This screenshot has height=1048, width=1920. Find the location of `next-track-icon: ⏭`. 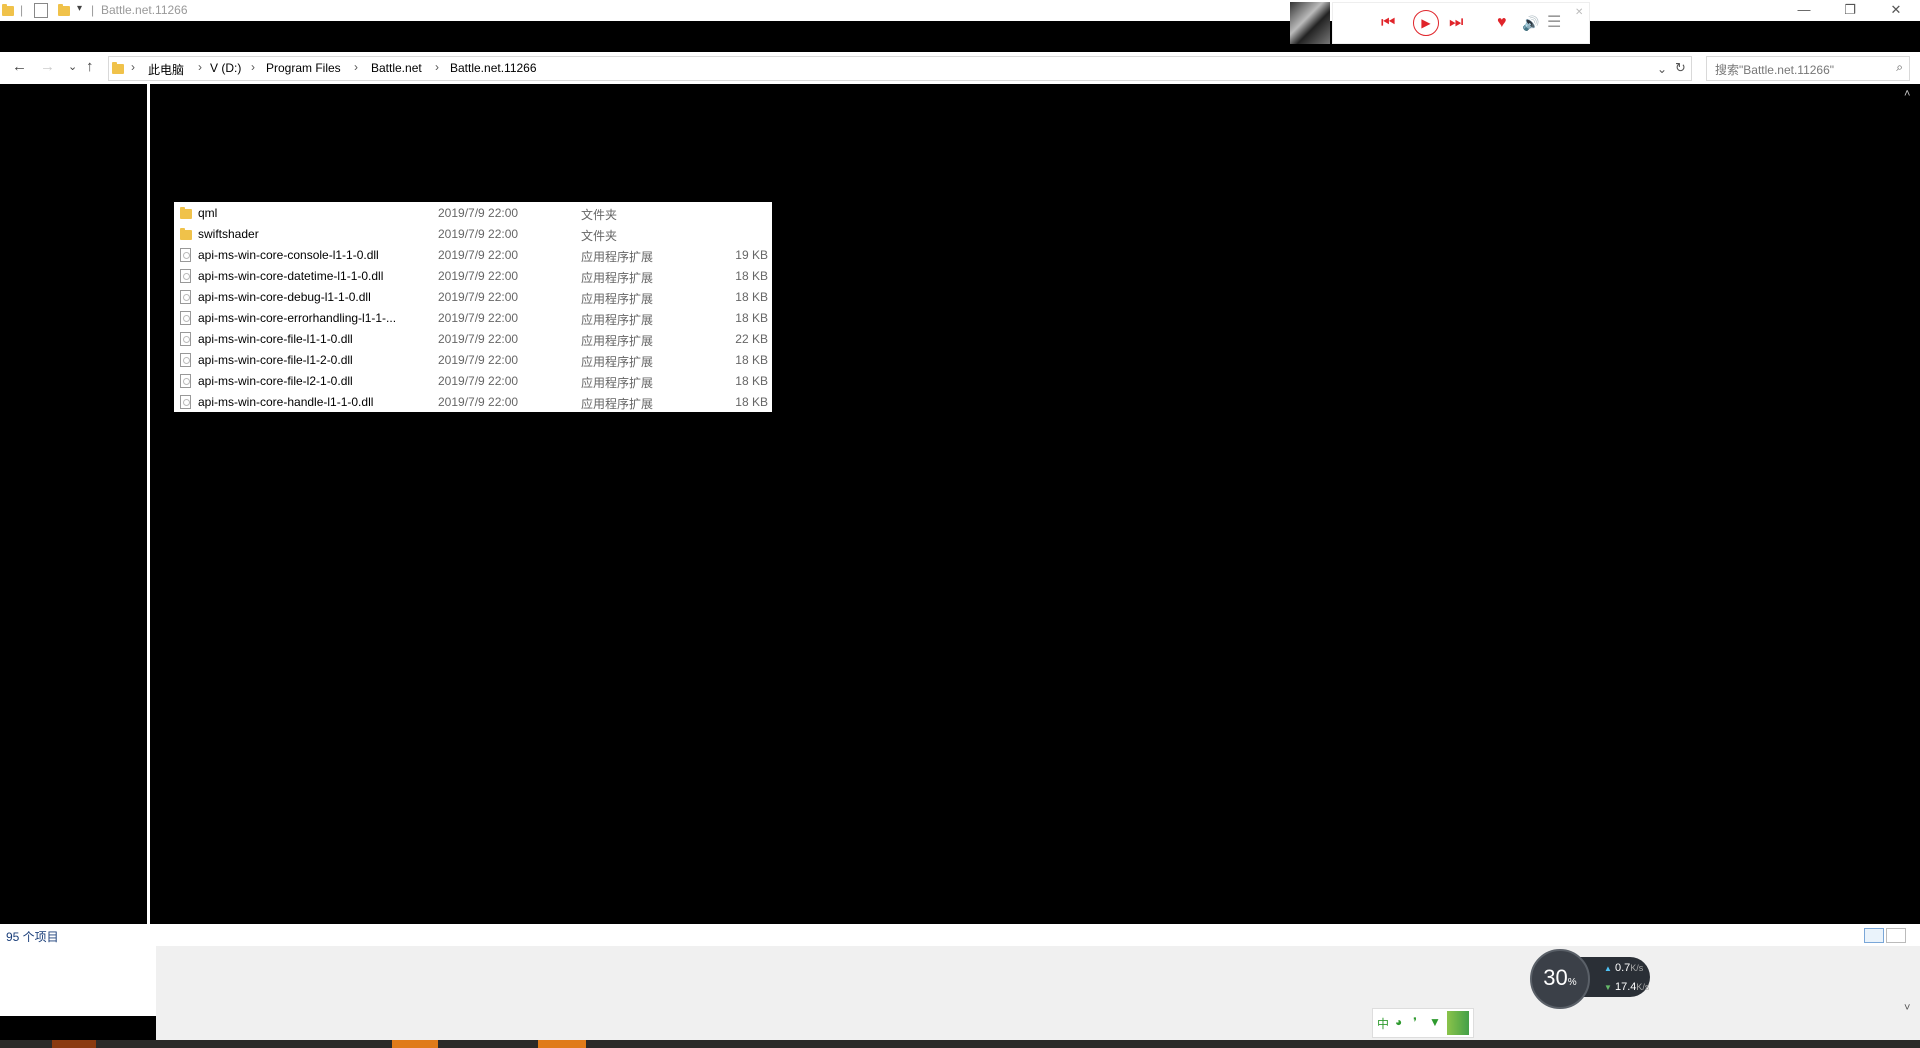

next-track-icon: ⏭ is located at coordinates (1456, 23).